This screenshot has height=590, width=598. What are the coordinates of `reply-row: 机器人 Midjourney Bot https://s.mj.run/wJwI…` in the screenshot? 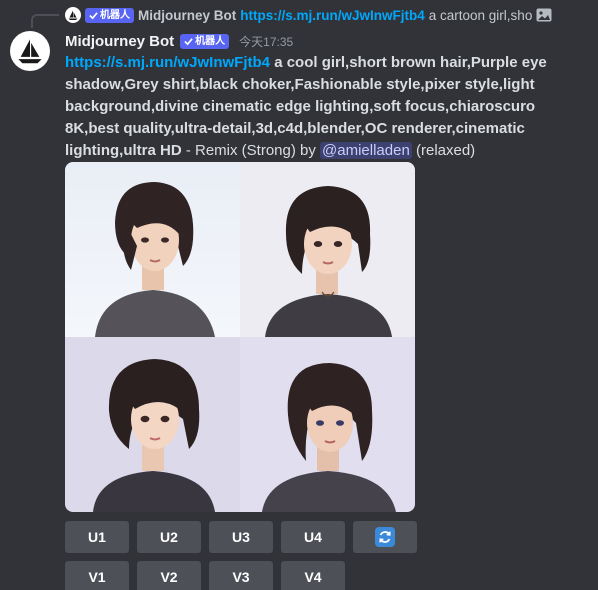 It's located at (308, 15).